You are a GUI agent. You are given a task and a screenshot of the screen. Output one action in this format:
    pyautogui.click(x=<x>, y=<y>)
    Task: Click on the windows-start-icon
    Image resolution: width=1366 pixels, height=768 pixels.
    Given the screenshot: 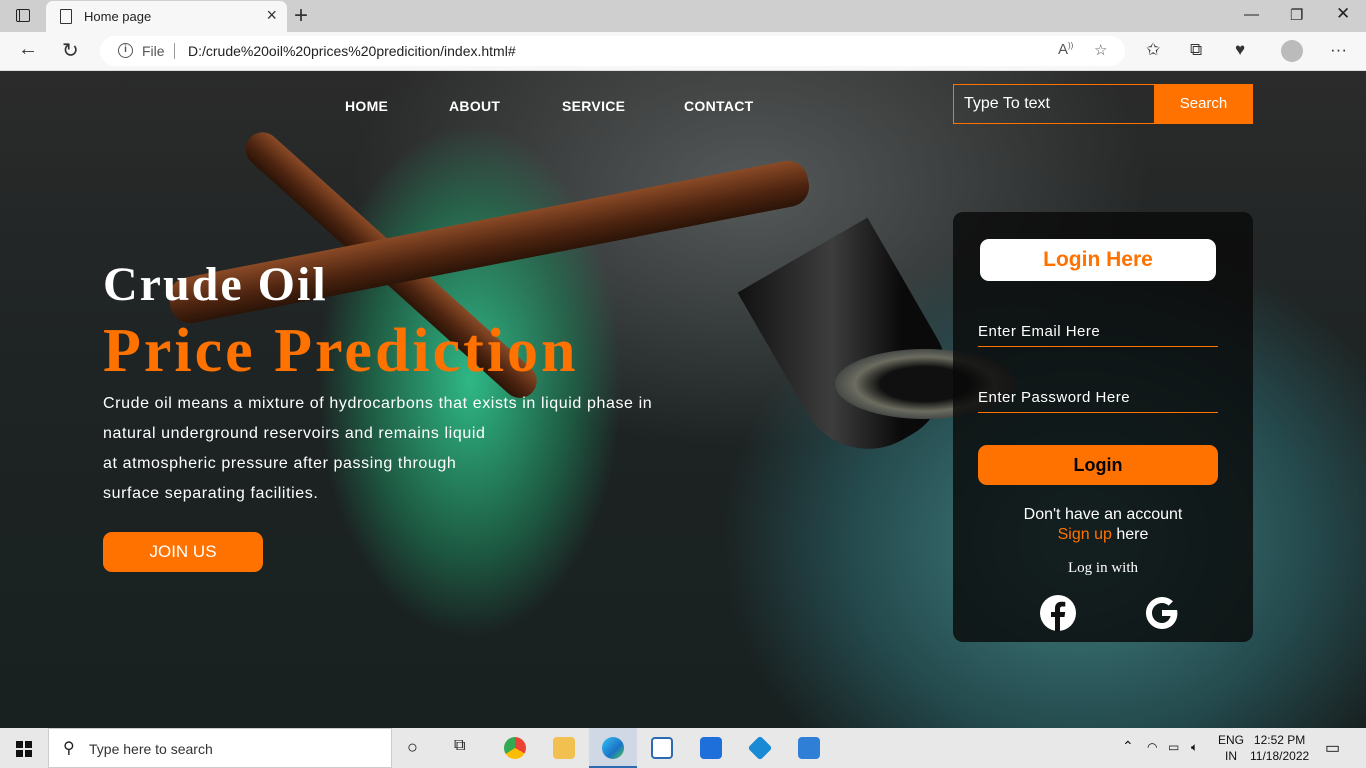 What is the action you would take?
    pyautogui.click(x=24, y=749)
    